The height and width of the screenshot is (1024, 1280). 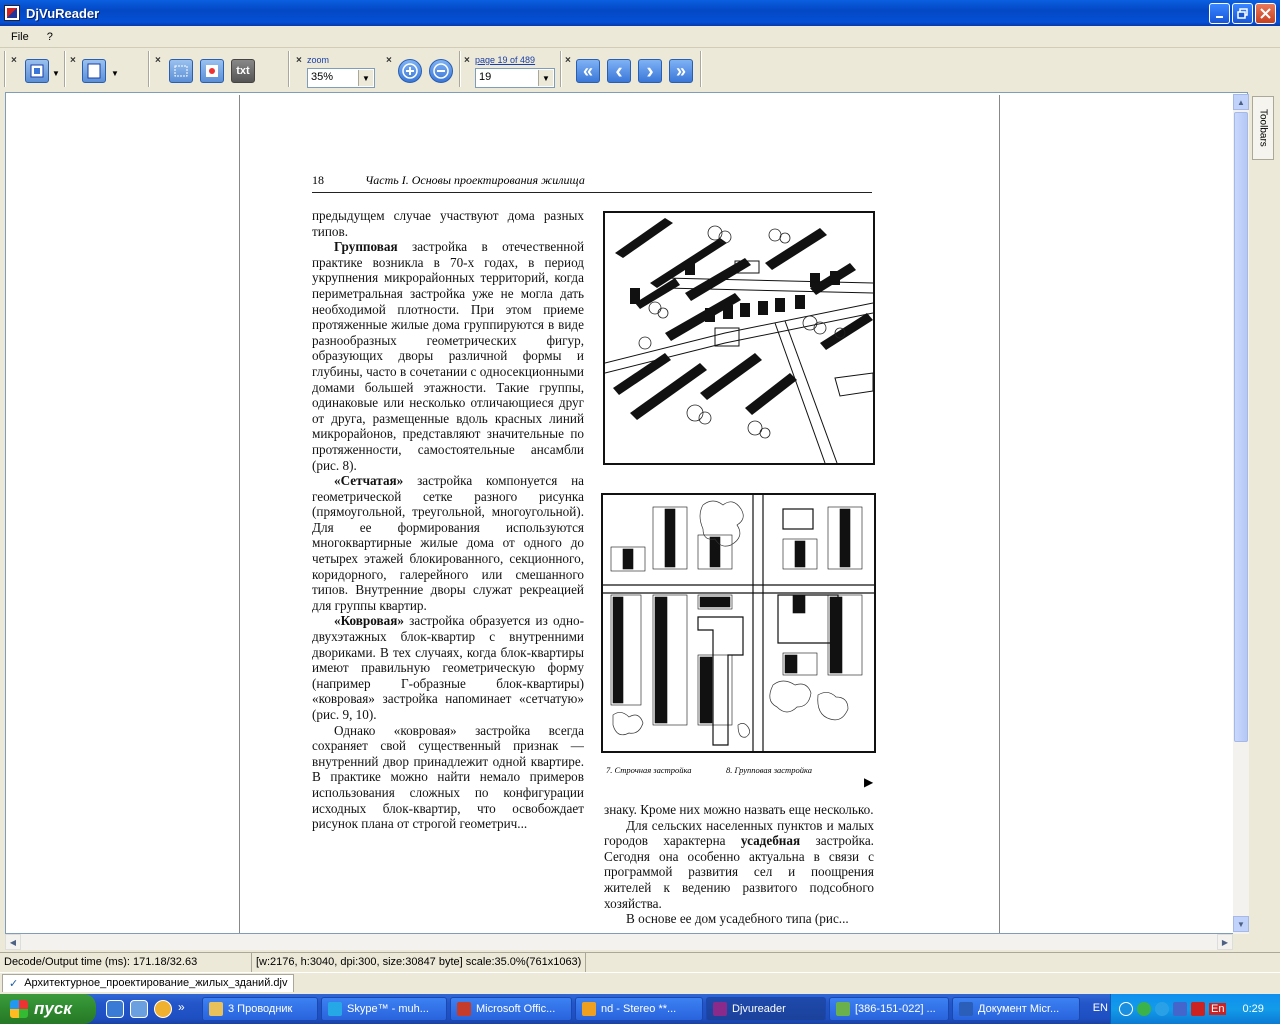 I want to click on zoom-in-icon, so click(x=410, y=71).